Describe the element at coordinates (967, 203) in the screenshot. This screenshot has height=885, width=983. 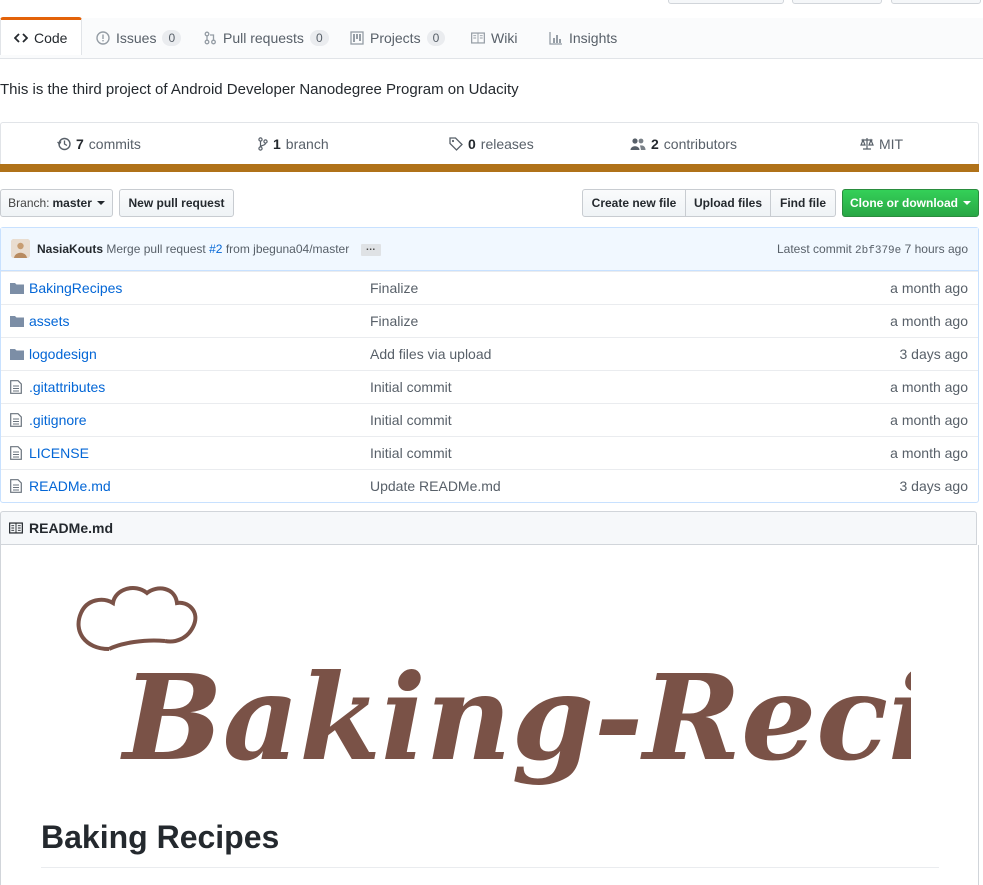
I see `caret-down-icon` at that location.